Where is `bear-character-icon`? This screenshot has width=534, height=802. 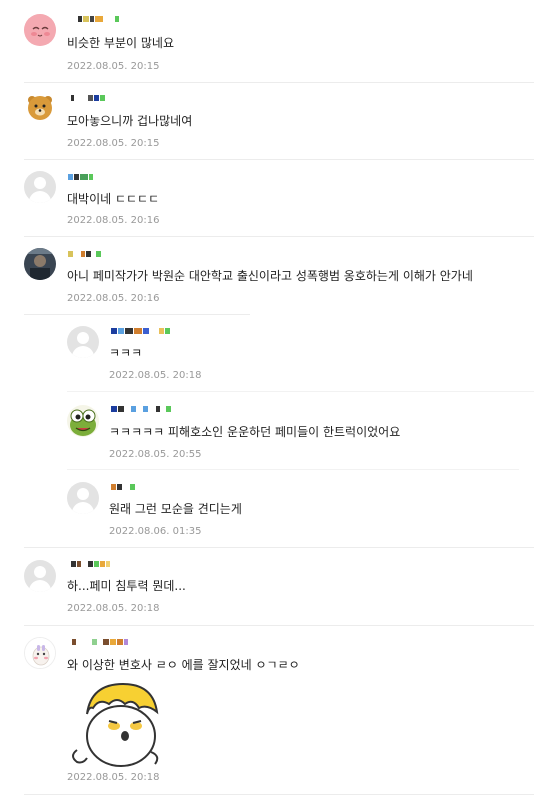
bear-character-icon is located at coordinates (40, 108).